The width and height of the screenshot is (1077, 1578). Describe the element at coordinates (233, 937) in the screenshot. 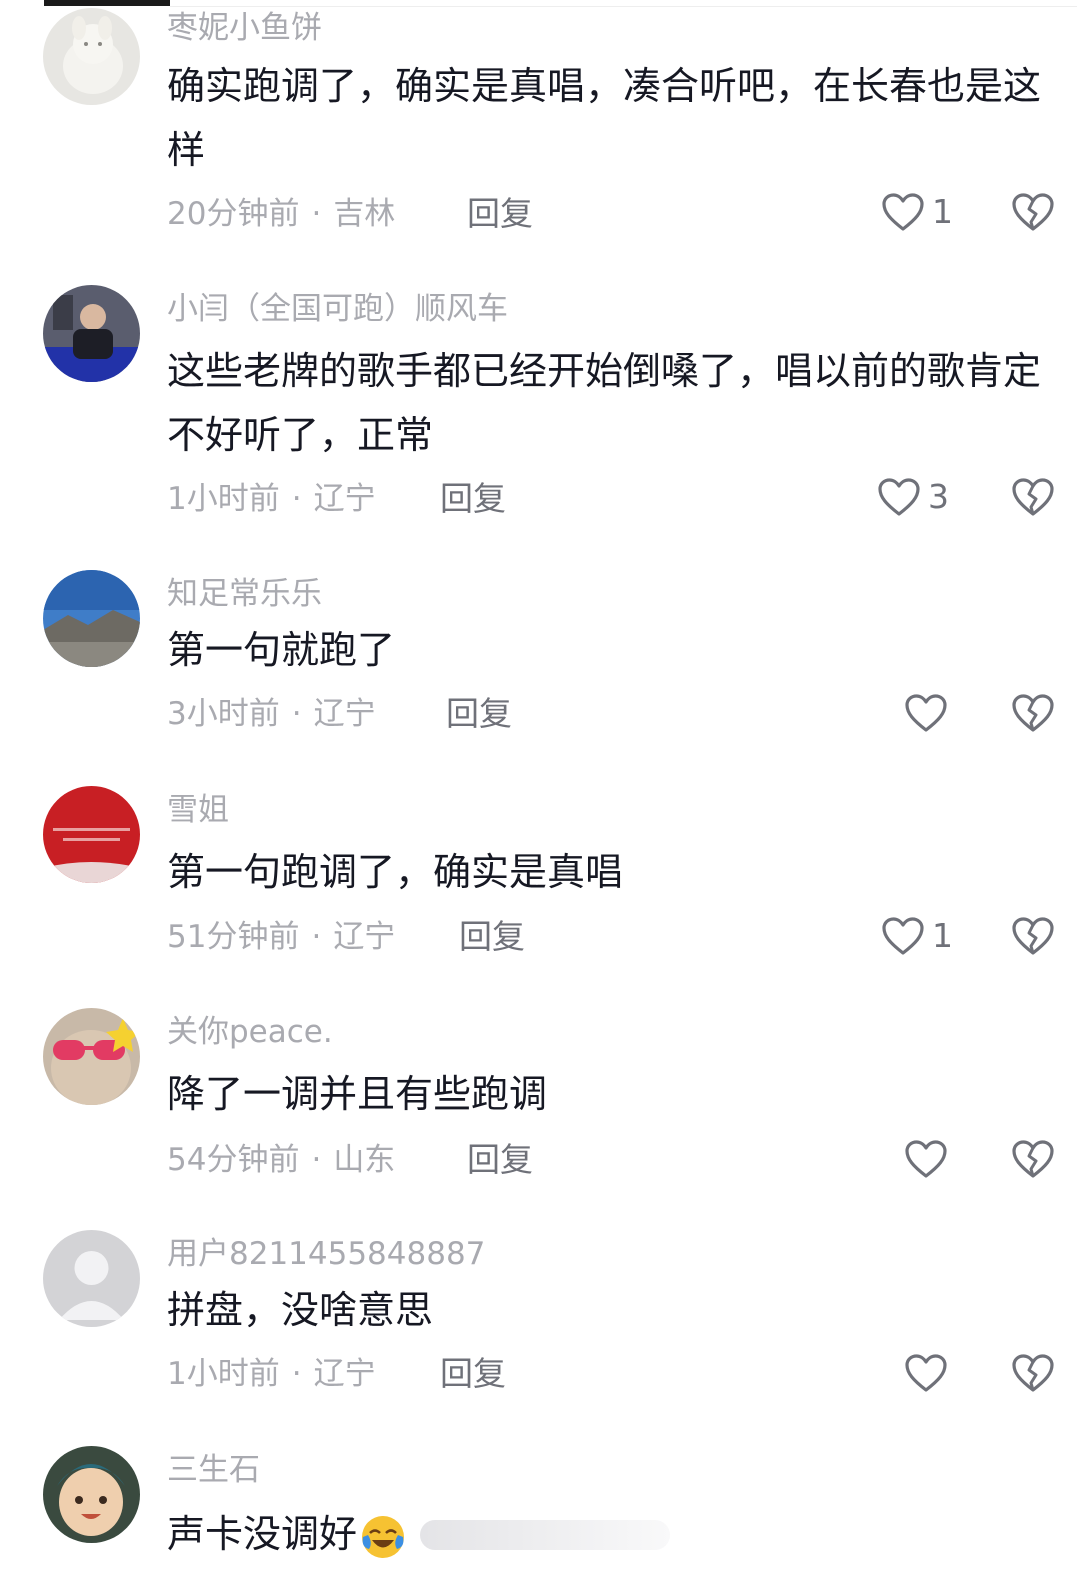

I see `comment-time: 51分钟前` at that location.